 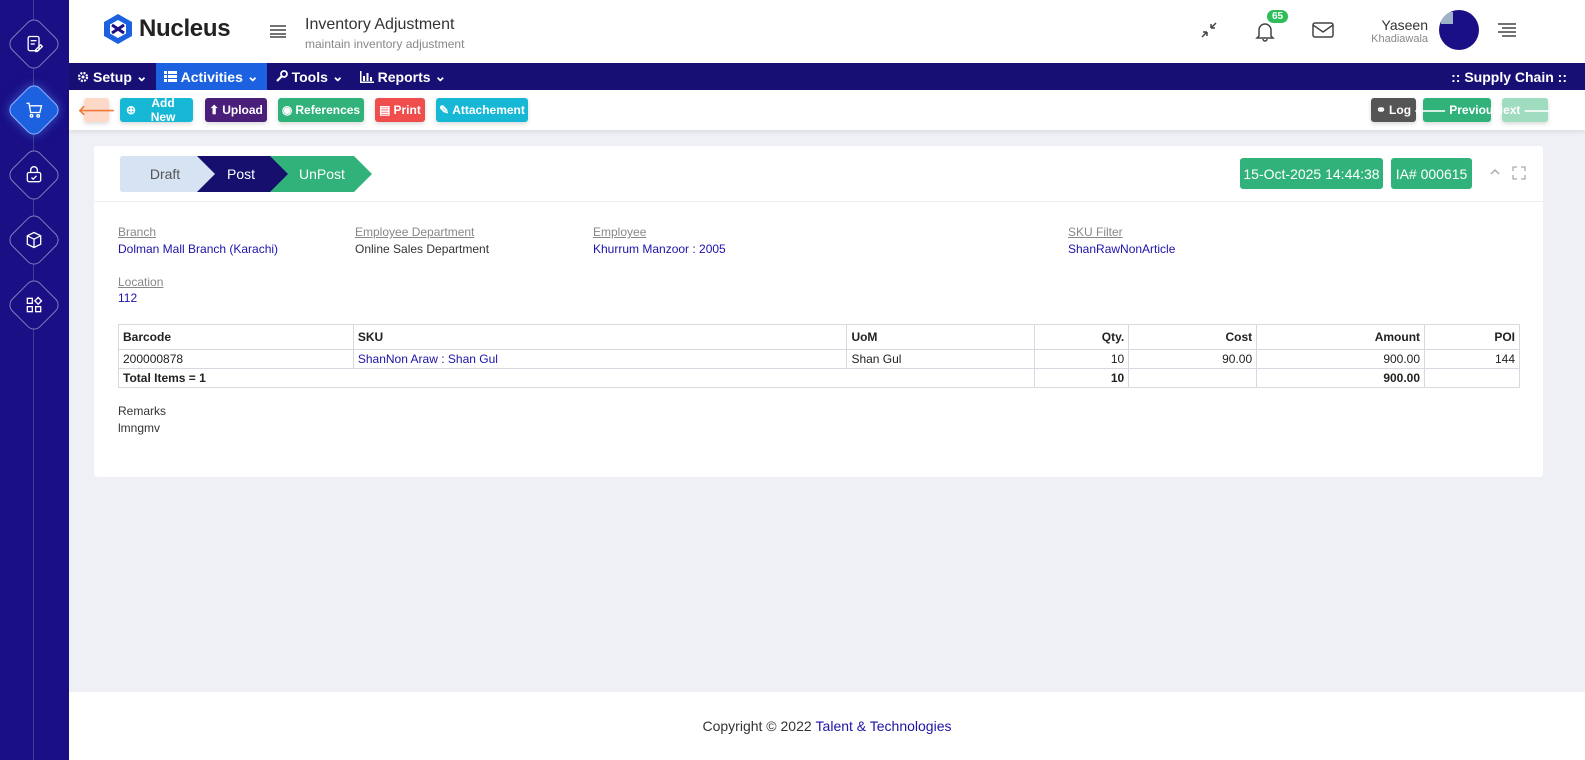 I want to click on log-button: ⚭ Log, so click(x=1393, y=110).